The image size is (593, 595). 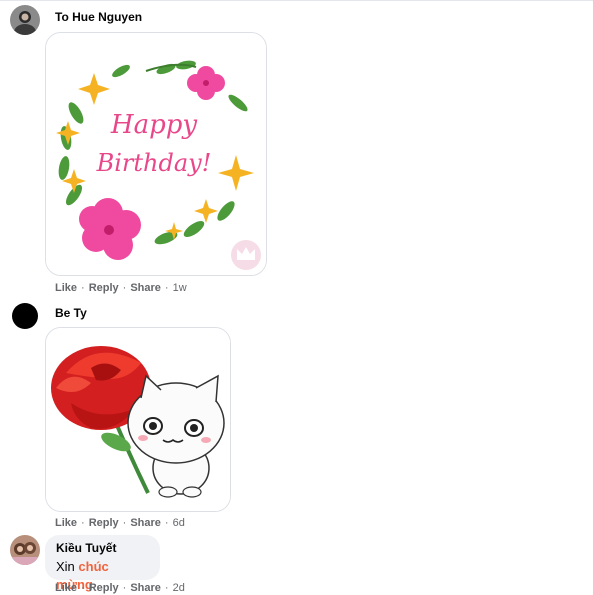 I want to click on avatar-kieu-tuyet, so click(x=25, y=550).